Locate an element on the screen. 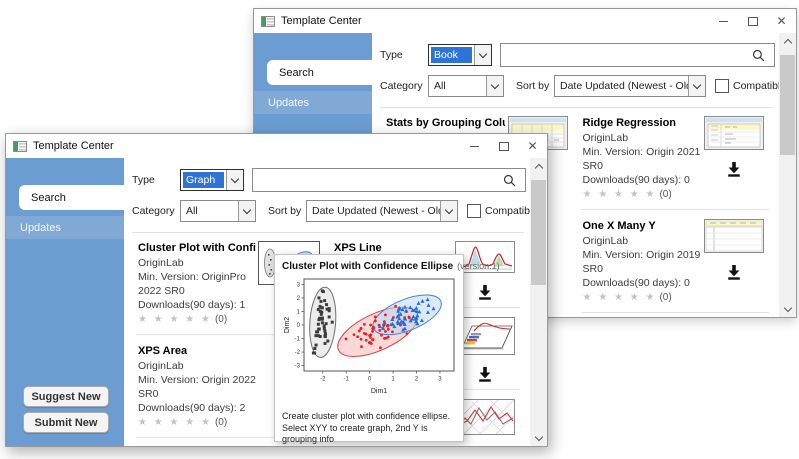 This screenshot has width=799, height=459. submit-new-button: Submit New is located at coordinates (66, 422).